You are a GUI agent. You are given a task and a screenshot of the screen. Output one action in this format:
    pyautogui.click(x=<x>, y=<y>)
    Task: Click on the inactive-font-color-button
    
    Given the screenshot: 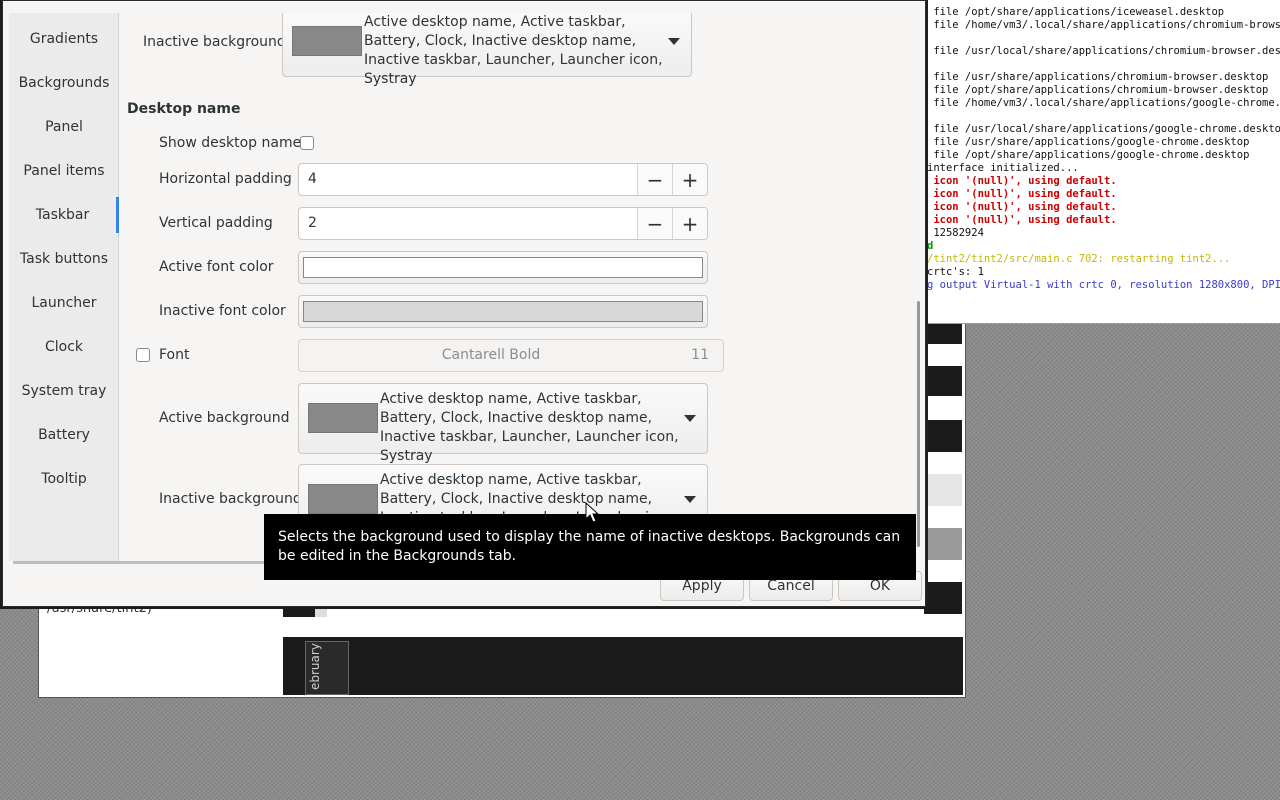 What is the action you would take?
    pyautogui.click(x=503, y=311)
    